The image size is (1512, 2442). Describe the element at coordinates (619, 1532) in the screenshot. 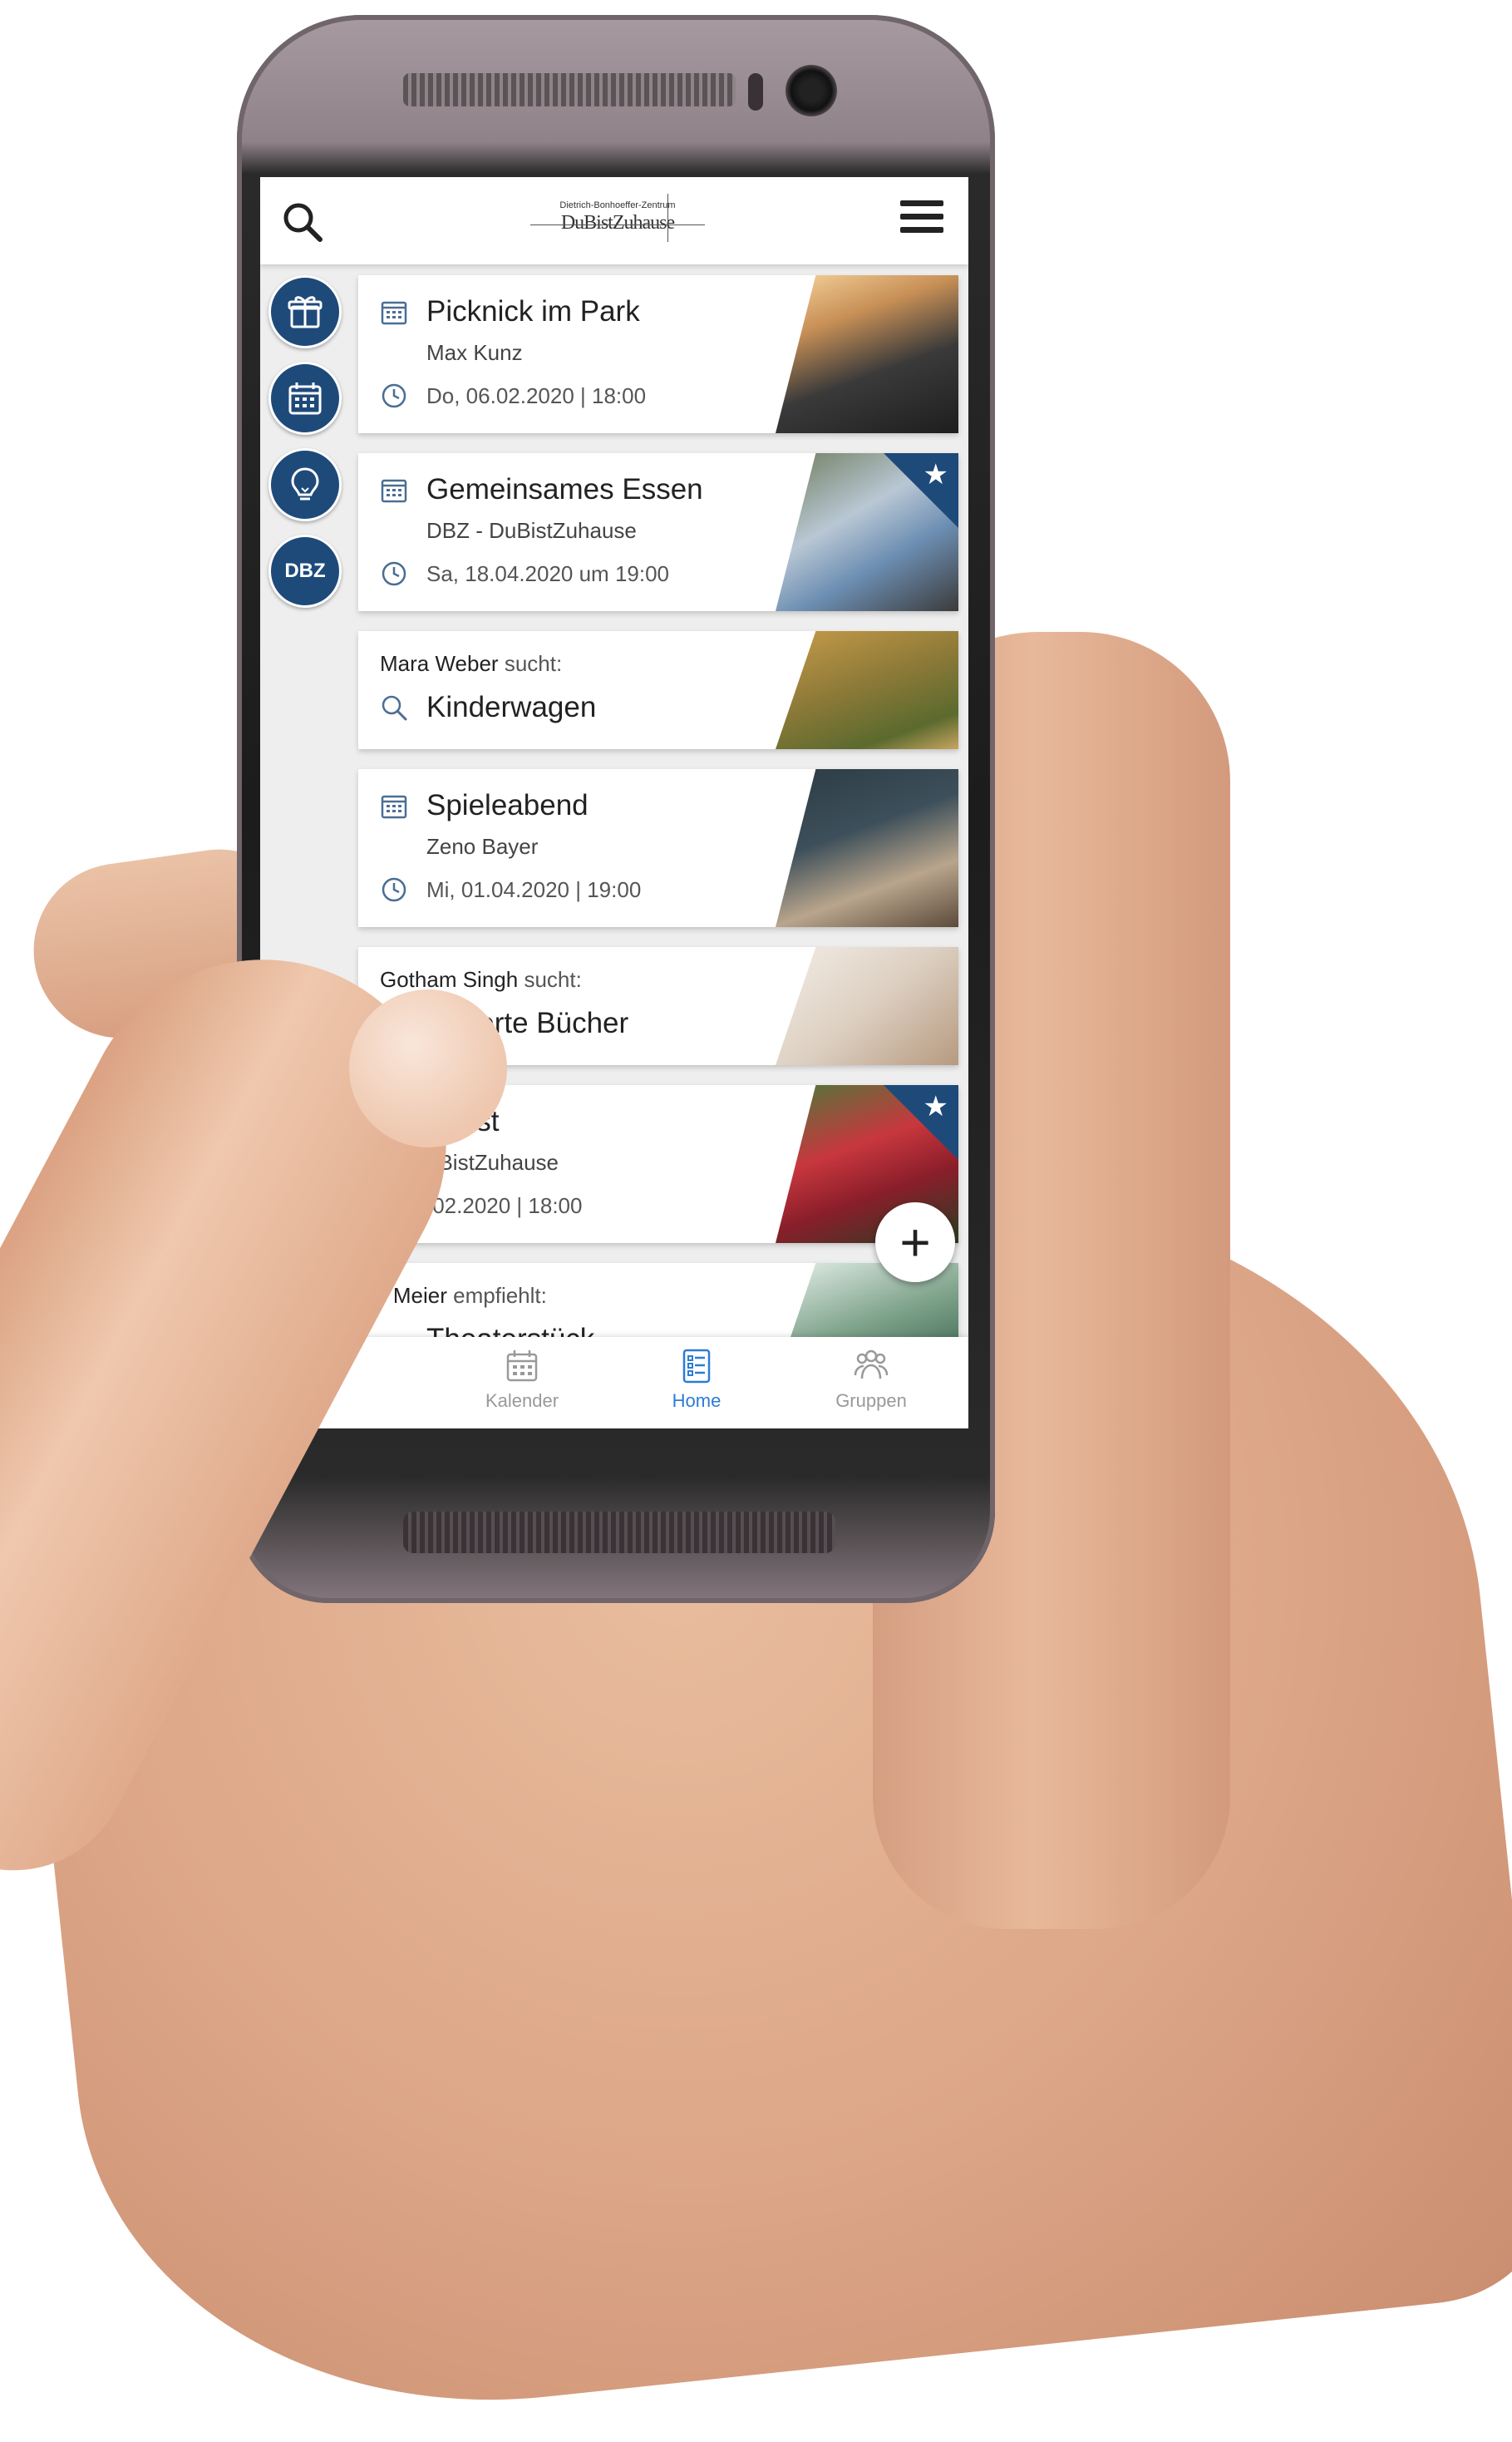

I see `speaker-grille-bottom` at that location.